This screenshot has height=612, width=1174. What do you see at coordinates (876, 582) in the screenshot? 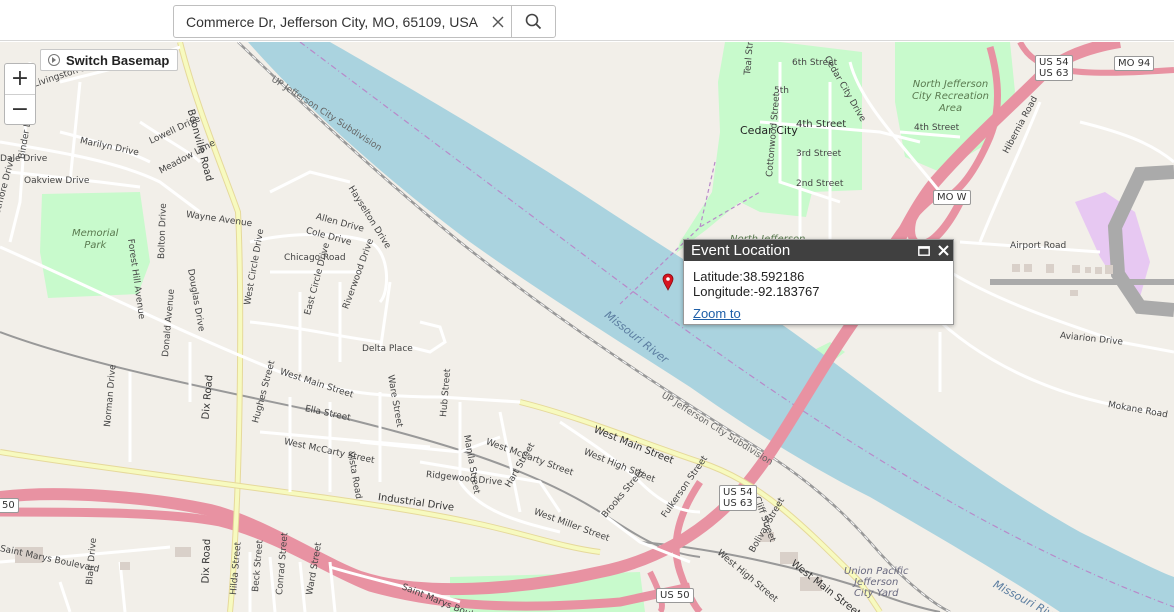
I see `yard-label: Union Pacific Jefferson City Yard` at bounding box center [876, 582].